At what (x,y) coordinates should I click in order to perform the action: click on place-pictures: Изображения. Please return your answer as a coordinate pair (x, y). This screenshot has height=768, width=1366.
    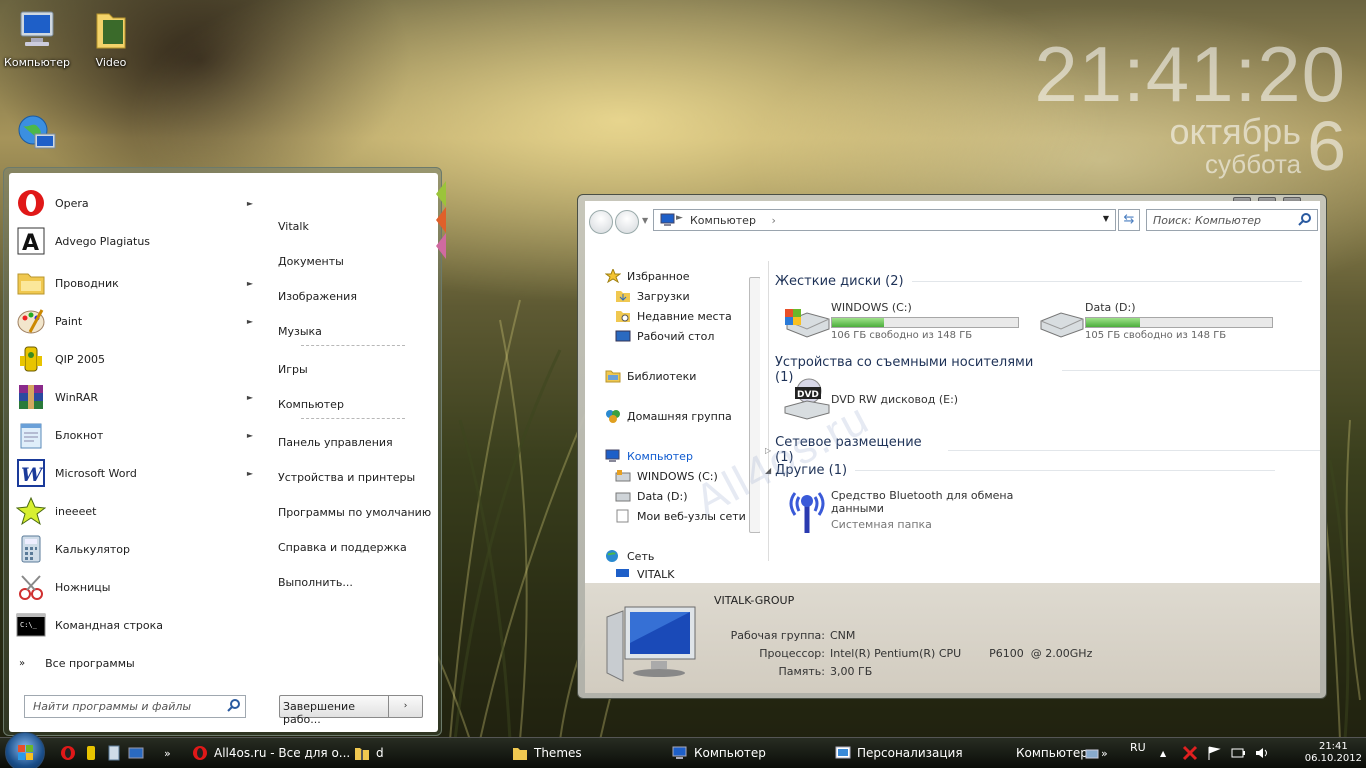
    Looking at the image, I should click on (317, 296).